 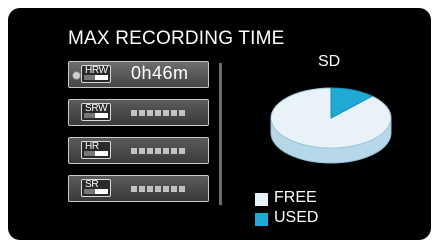 What do you see at coordinates (296, 217) in the screenshot?
I see `legend-label-used: USED` at bounding box center [296, 217].